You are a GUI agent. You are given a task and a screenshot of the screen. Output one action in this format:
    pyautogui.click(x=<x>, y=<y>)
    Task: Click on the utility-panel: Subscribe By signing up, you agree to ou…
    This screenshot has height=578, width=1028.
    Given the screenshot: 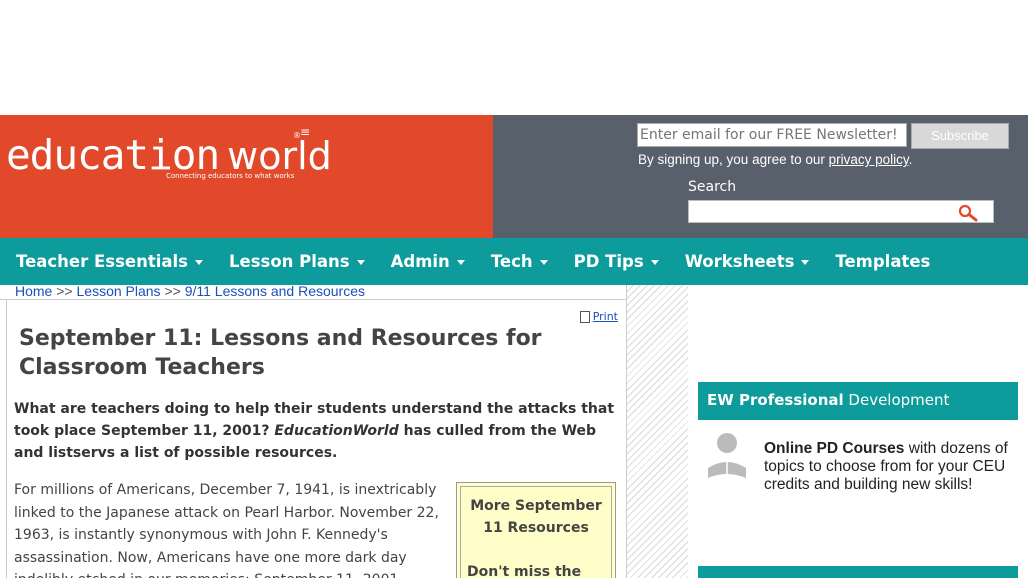 What is the action you would take?
    pyautogui.click(x=760, y=176)
    